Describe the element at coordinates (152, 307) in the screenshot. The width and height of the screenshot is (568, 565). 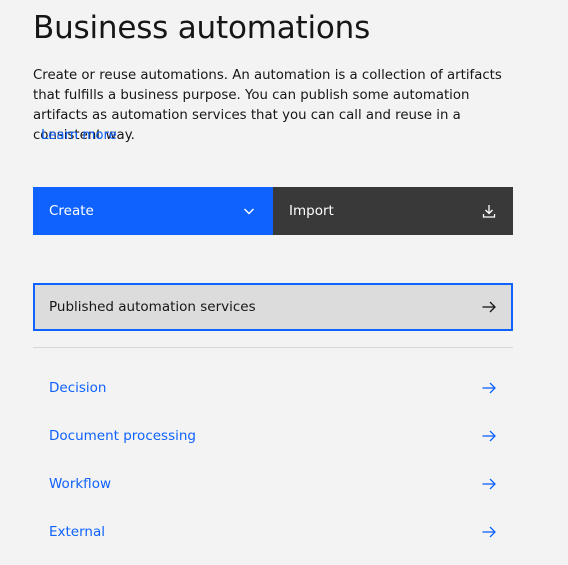
I see `published-tile-label: Published automation services` at that location.